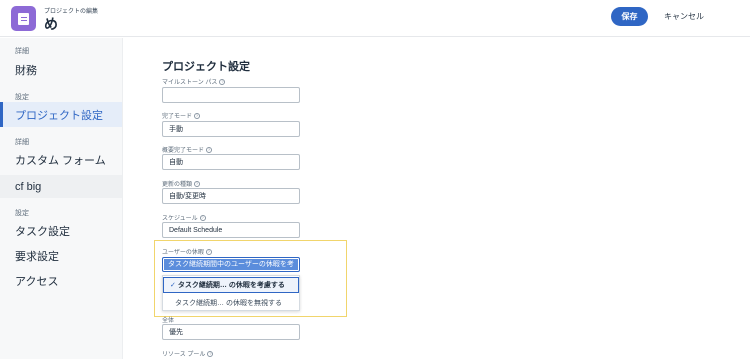  I want to click on section-title: プロジェクト設定, so click(206, 67).